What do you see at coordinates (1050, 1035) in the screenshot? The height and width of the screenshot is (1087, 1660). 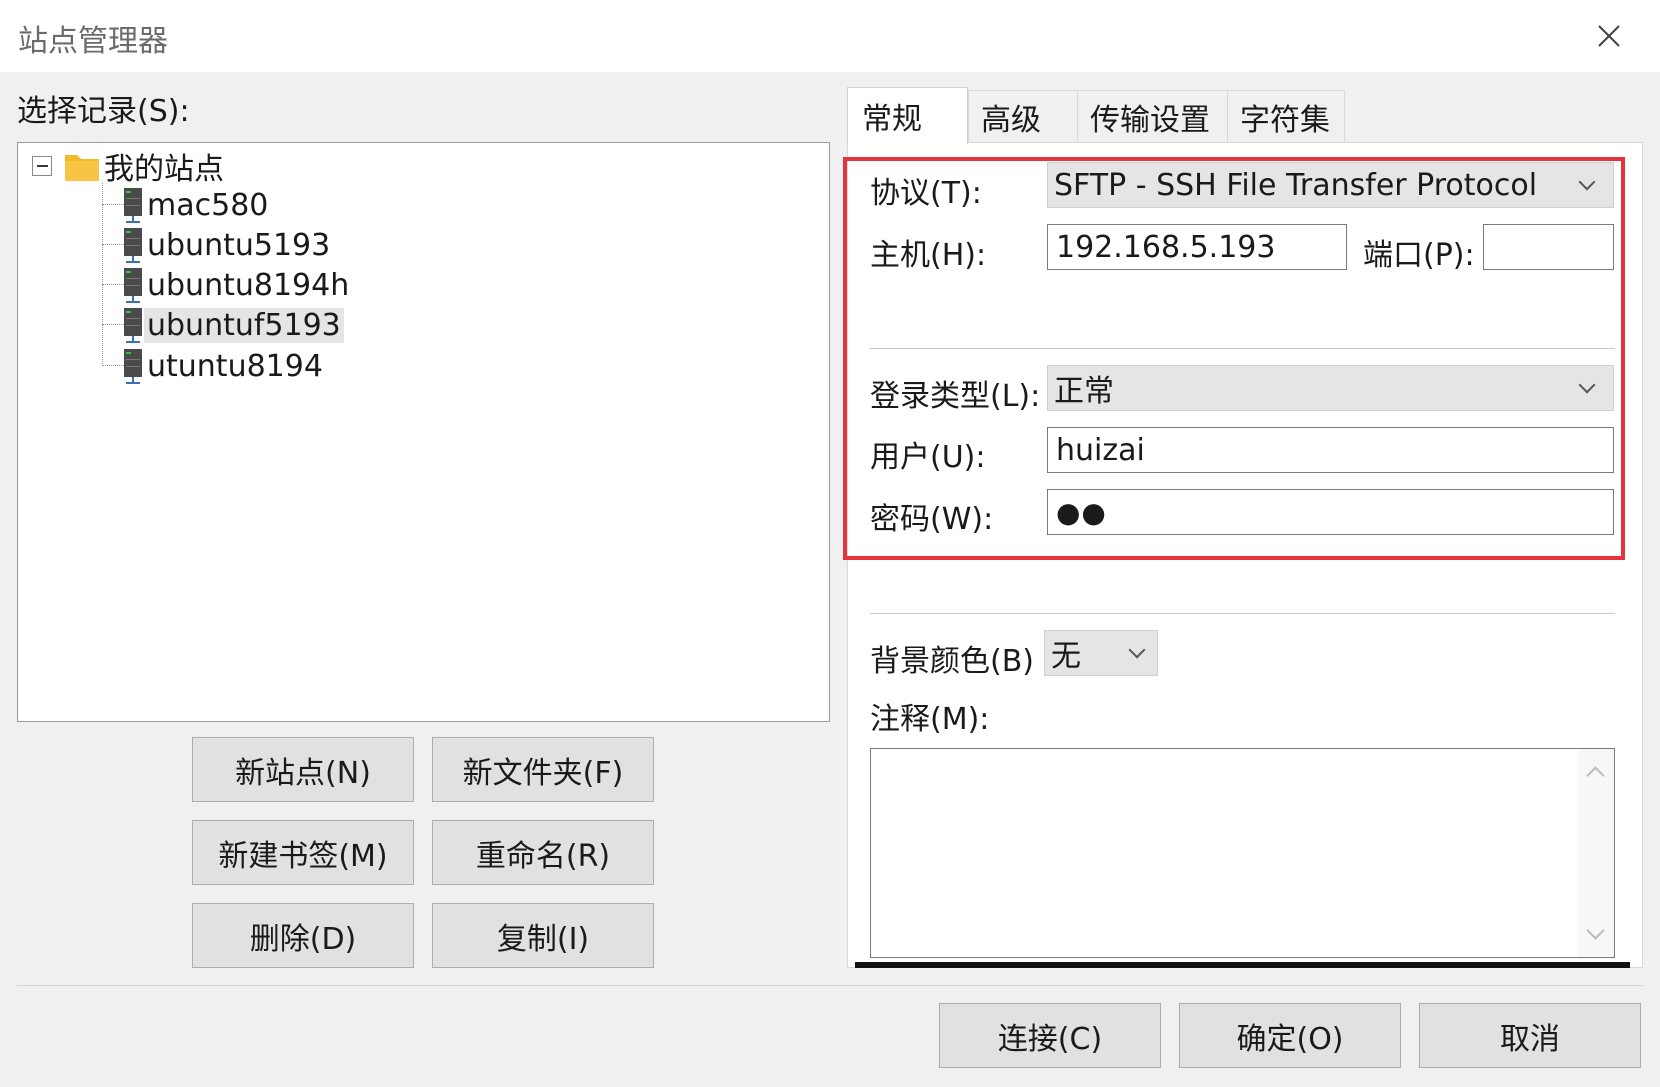 I see `connect-button: 连接(C)` at bounding box center [1050, 1035].